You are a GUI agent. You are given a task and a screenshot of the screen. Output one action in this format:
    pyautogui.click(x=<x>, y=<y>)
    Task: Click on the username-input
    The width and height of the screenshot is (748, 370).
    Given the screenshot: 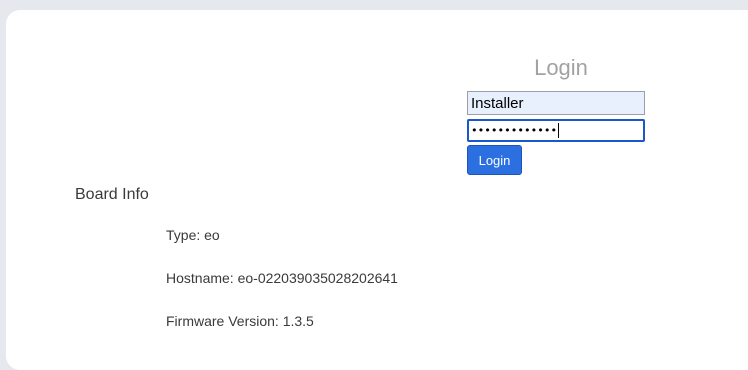 What is the action you would take?
    pyautogui.click(x=556, y=103)
    